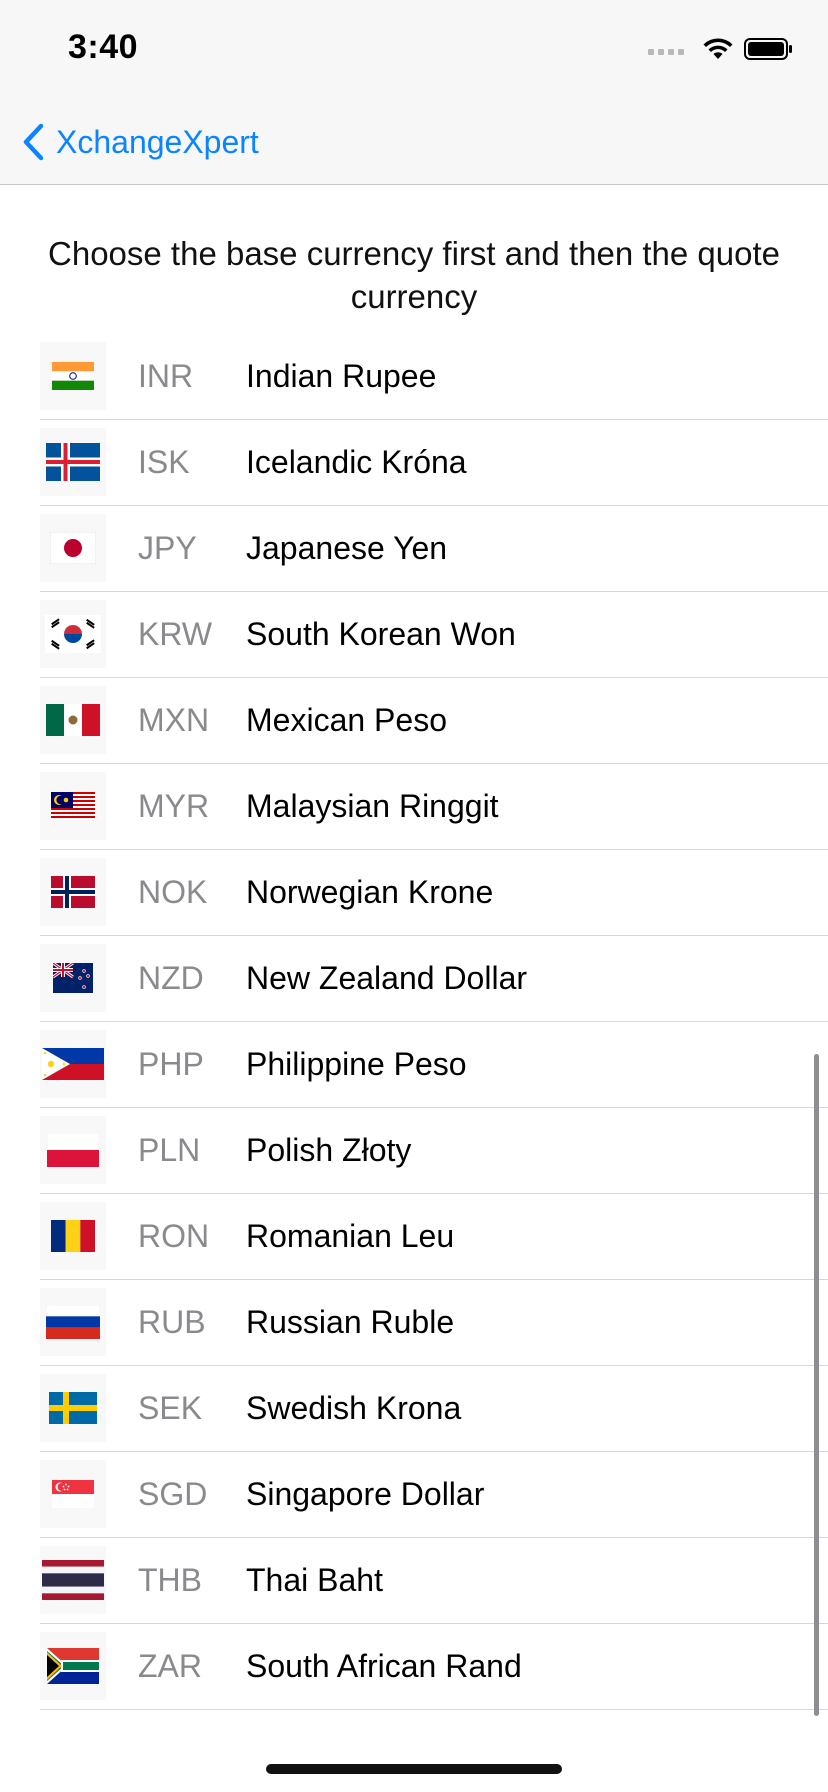 The height and width of the screenshot is (1792, 828). Describe the element at coordinates (356, 1064) in the screenshot. I see `currency-name: Philippine Peso` at that location.